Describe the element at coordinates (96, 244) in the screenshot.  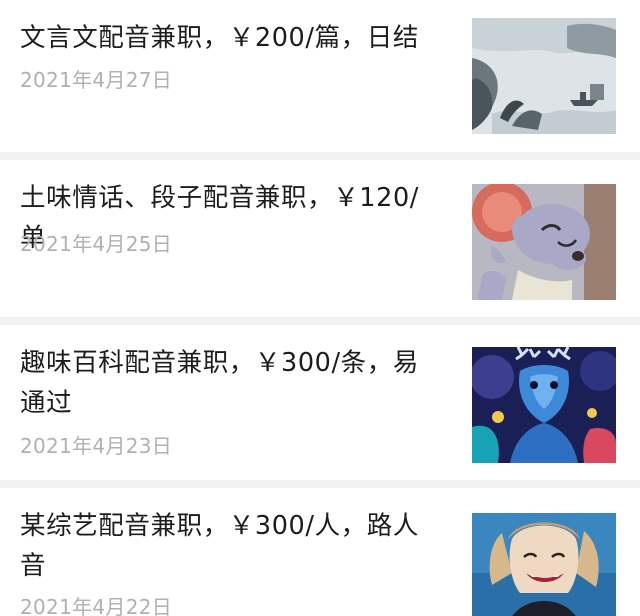
I see `article-date: 2021年4月25日` at that location.